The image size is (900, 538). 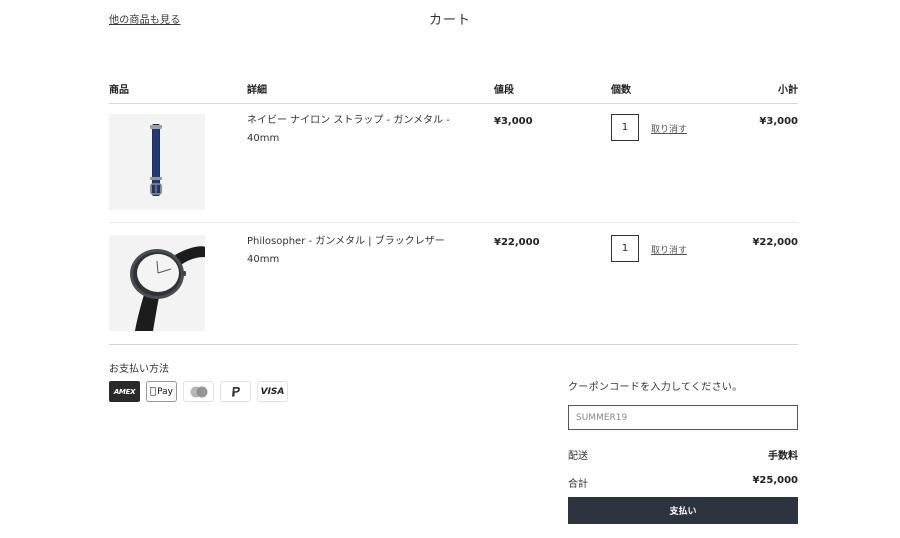 I want to click on cart-header-row: 商品 詳細 値段 個数 小計, so click(x=453, y=91).